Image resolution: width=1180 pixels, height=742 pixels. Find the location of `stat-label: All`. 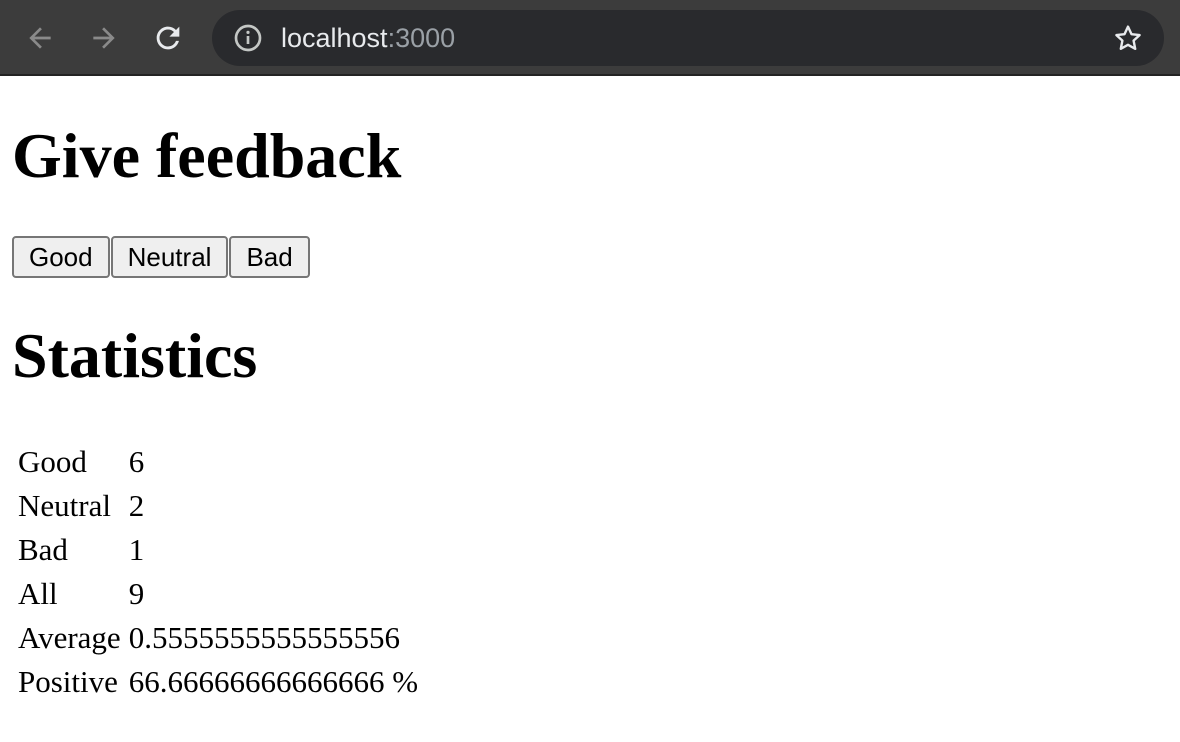

stat-label: All is located at coordinates (38, 593).